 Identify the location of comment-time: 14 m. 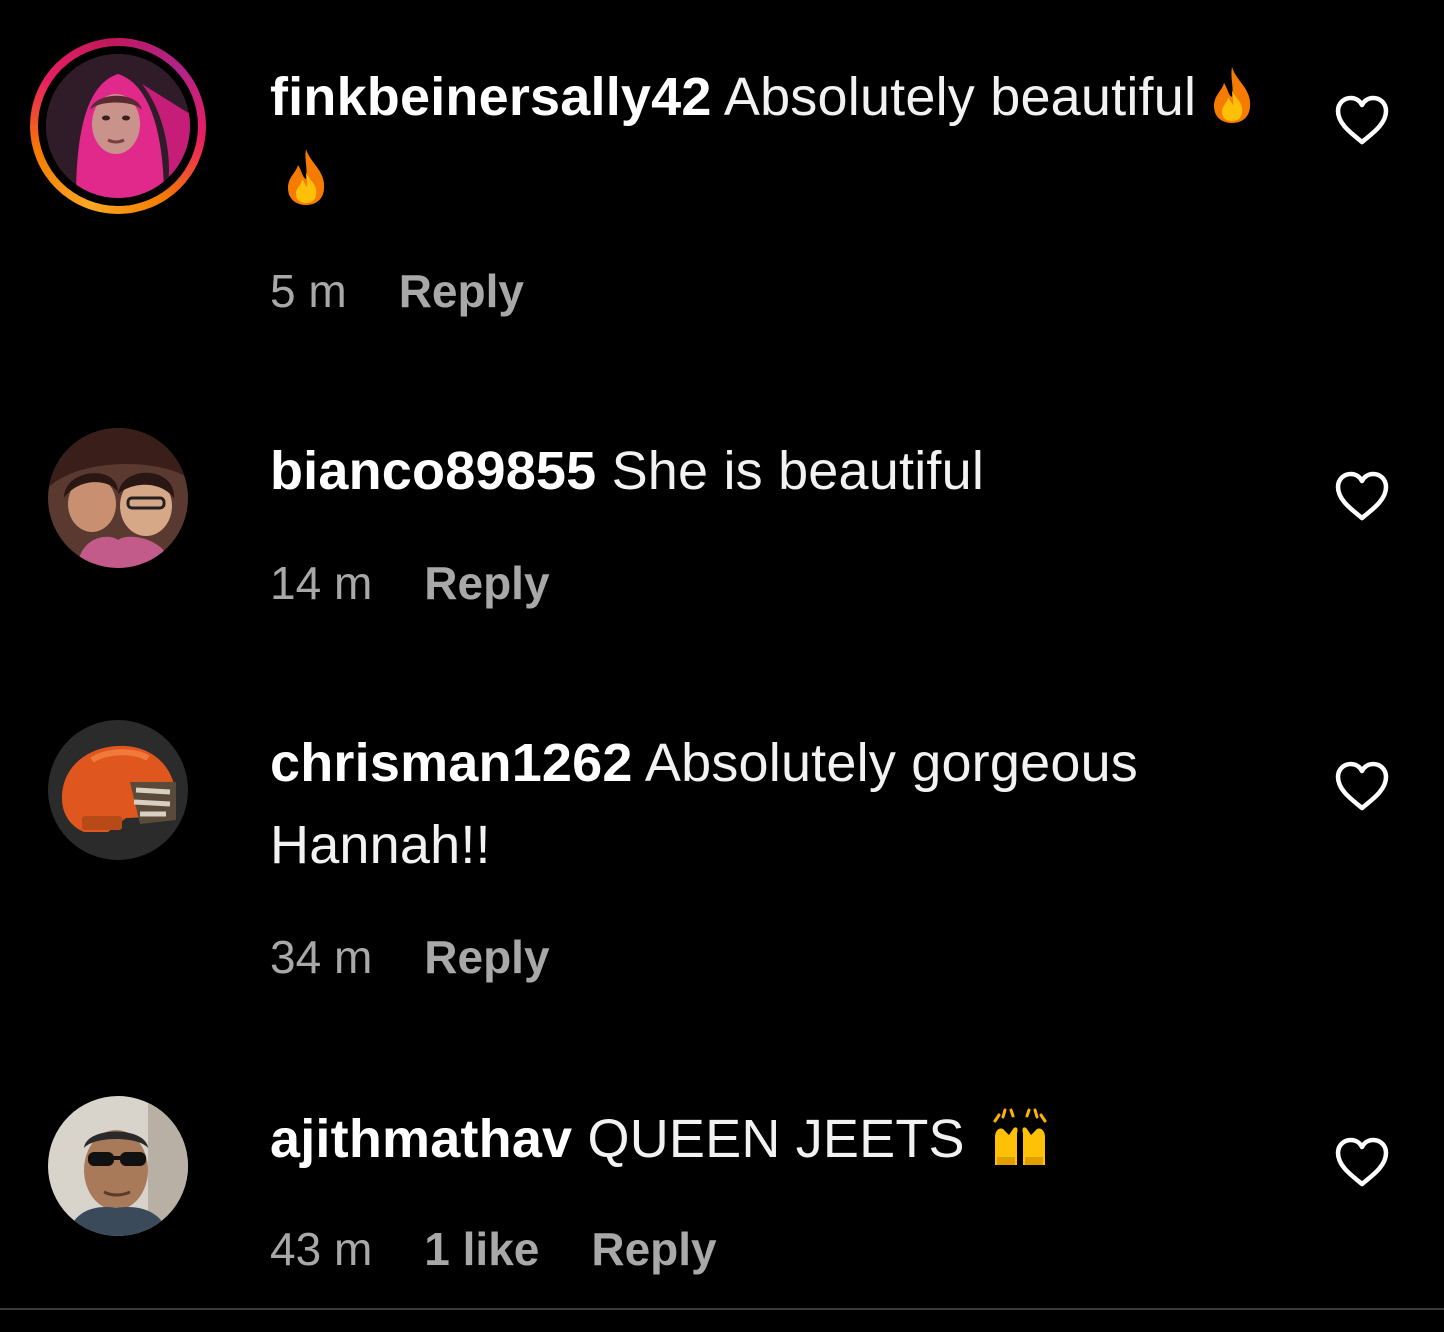
(321, 583).